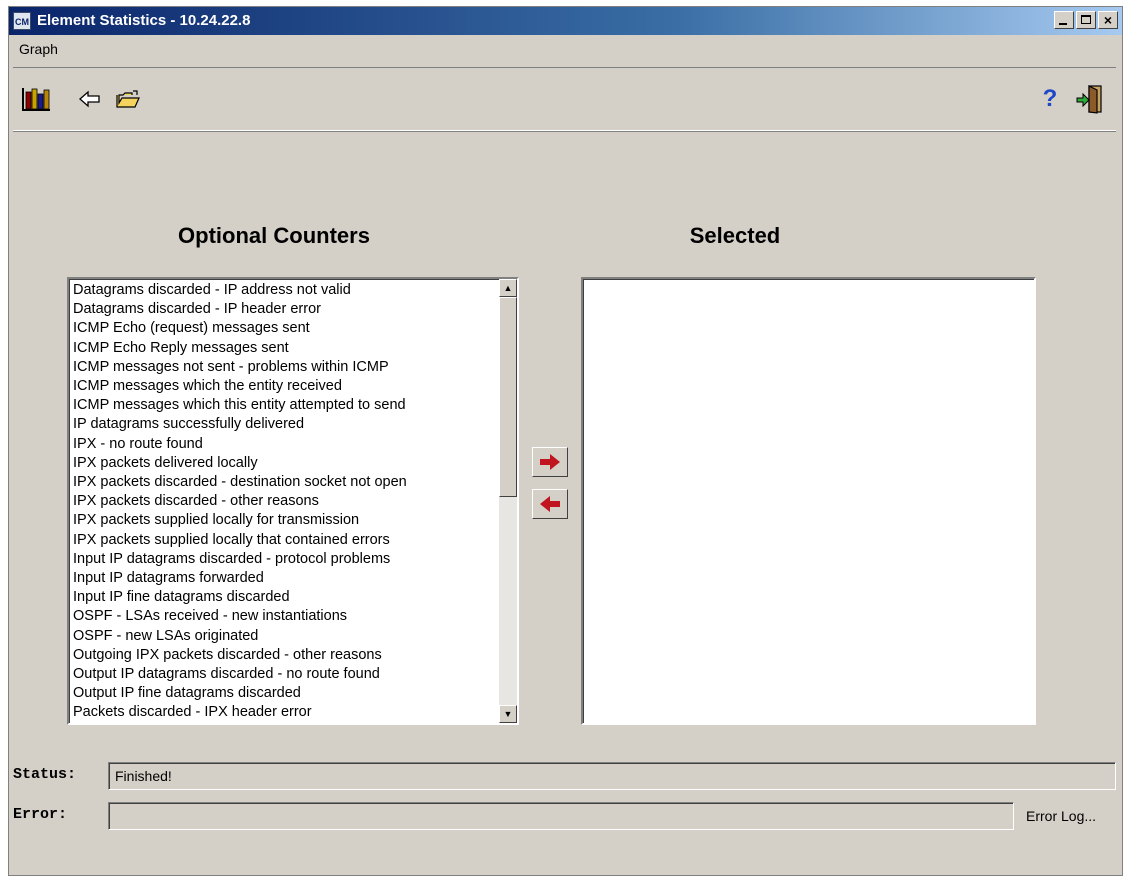 This screenshot has width=1131, height=881. I want to click on back-button, so click(90, 99).